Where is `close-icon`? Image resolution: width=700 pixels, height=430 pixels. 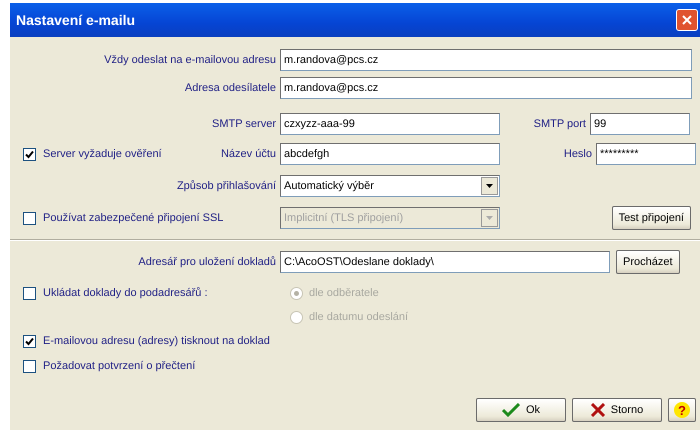 close-icon is located at coordinates (687, 20).